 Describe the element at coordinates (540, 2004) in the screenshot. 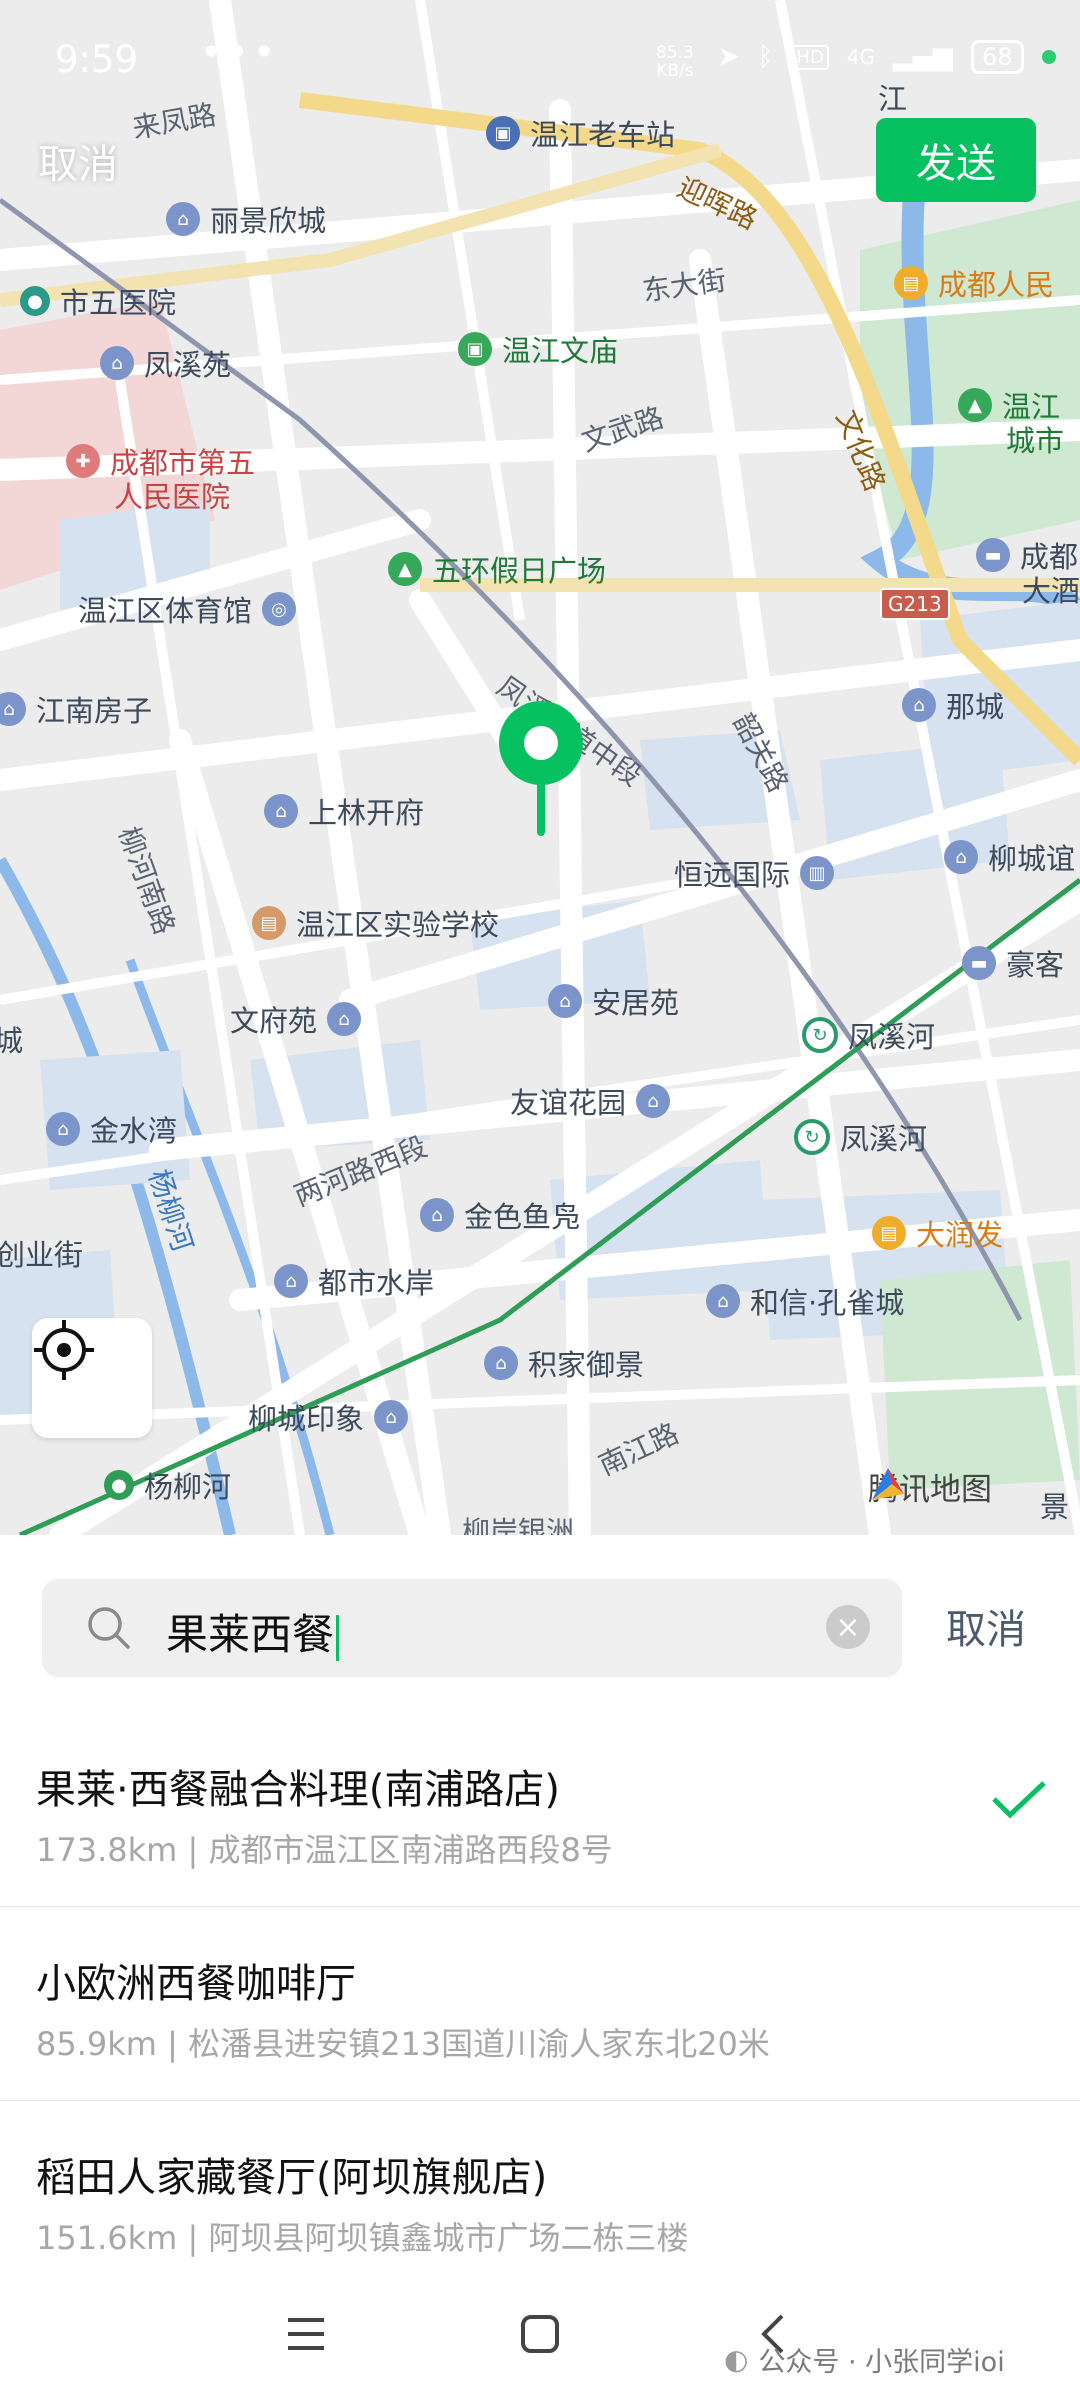

I see `result-item-2: 小欧洲西餐咖啡厅 85.9km | 松潘县进安镇213国道川渝人家东北20米` at that location.